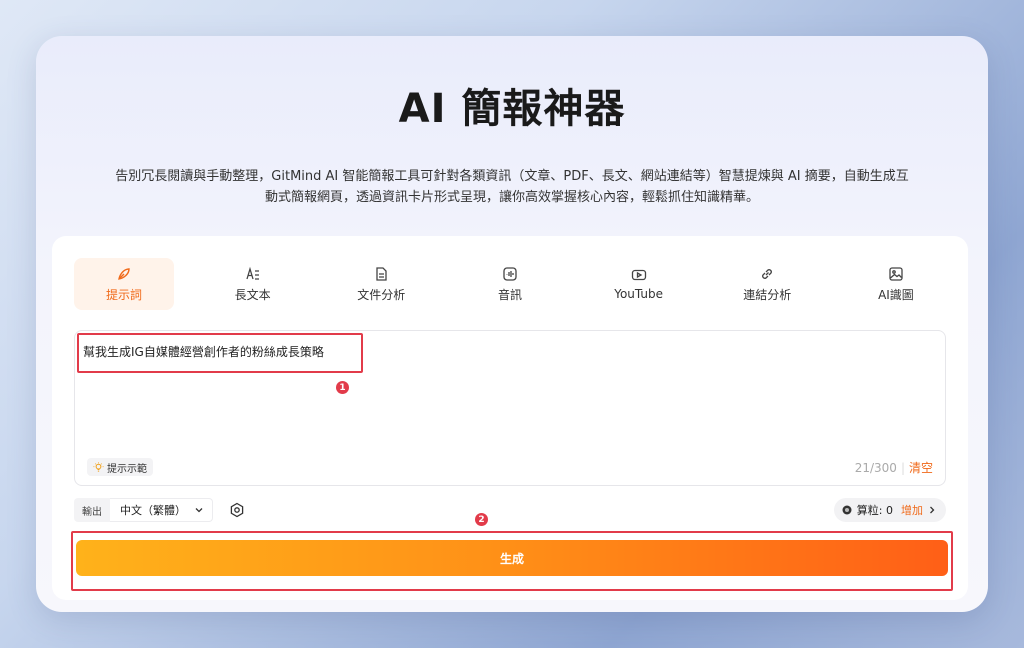  Describe the element at coordinates (123, 294) in the screenshot. I see `tab-label: 提示詞` at that location.